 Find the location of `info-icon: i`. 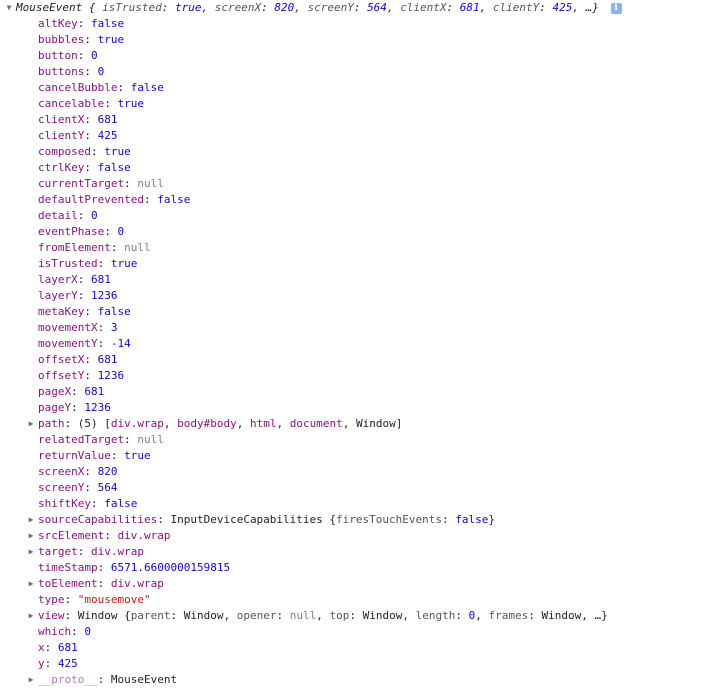

info-icon: i is located at coordinates (616, 8).